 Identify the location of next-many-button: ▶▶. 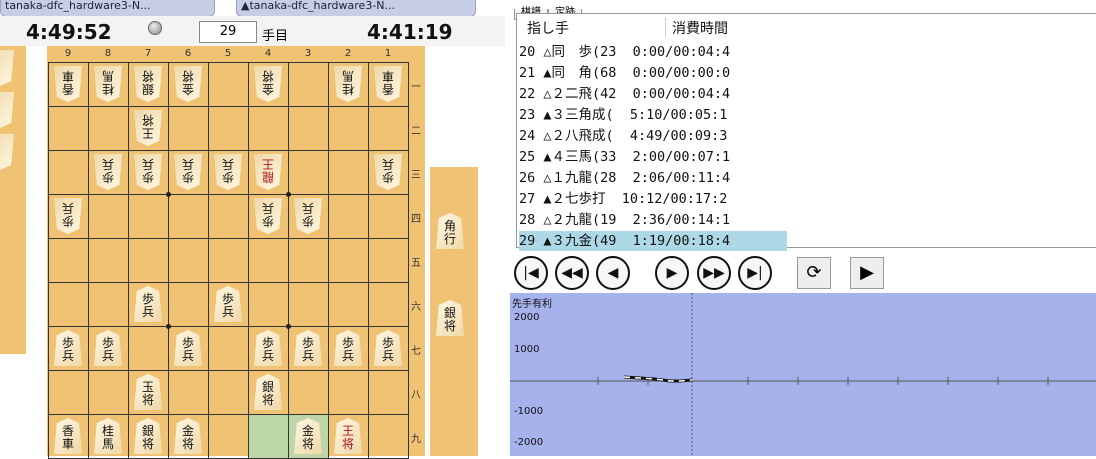
(714, 273).